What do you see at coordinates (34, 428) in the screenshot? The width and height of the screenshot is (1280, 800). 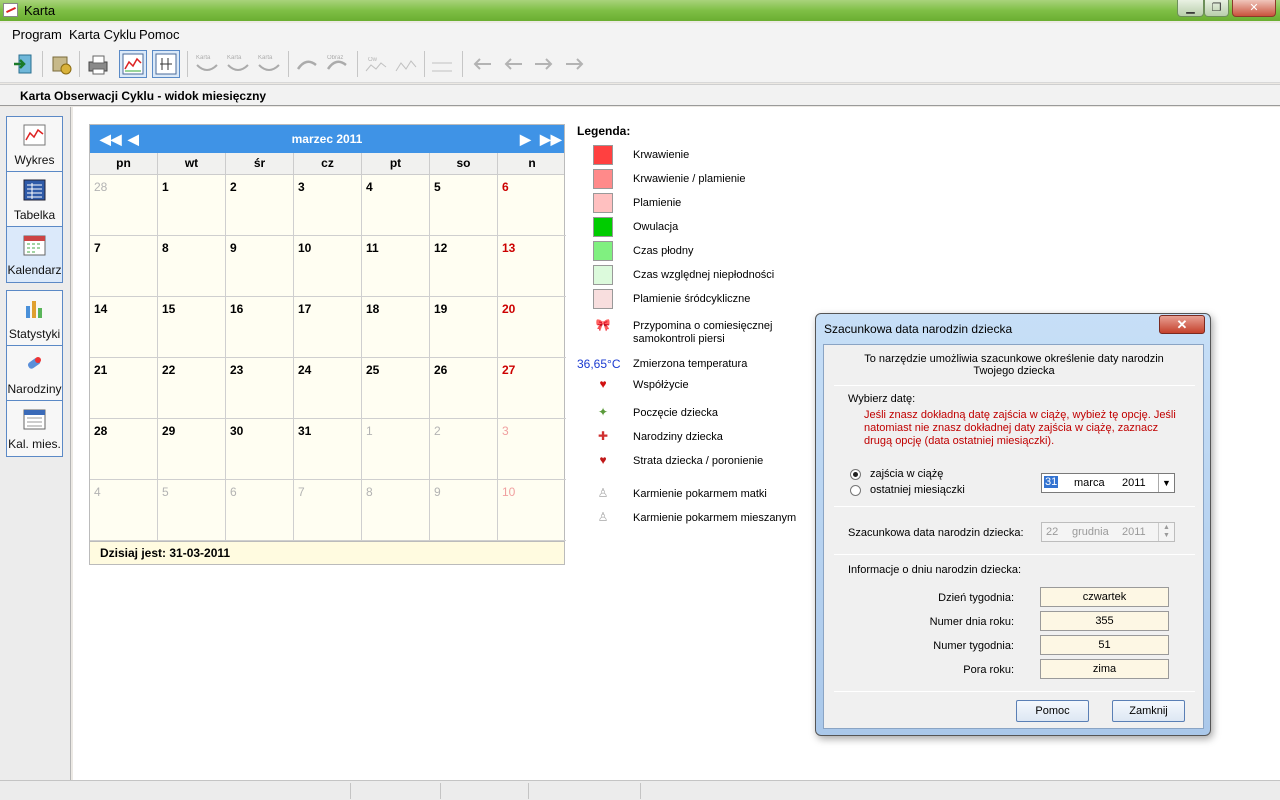 I see `sidebar-item-kal-mies: Kal. mies.` at bounding box center [34, 428].